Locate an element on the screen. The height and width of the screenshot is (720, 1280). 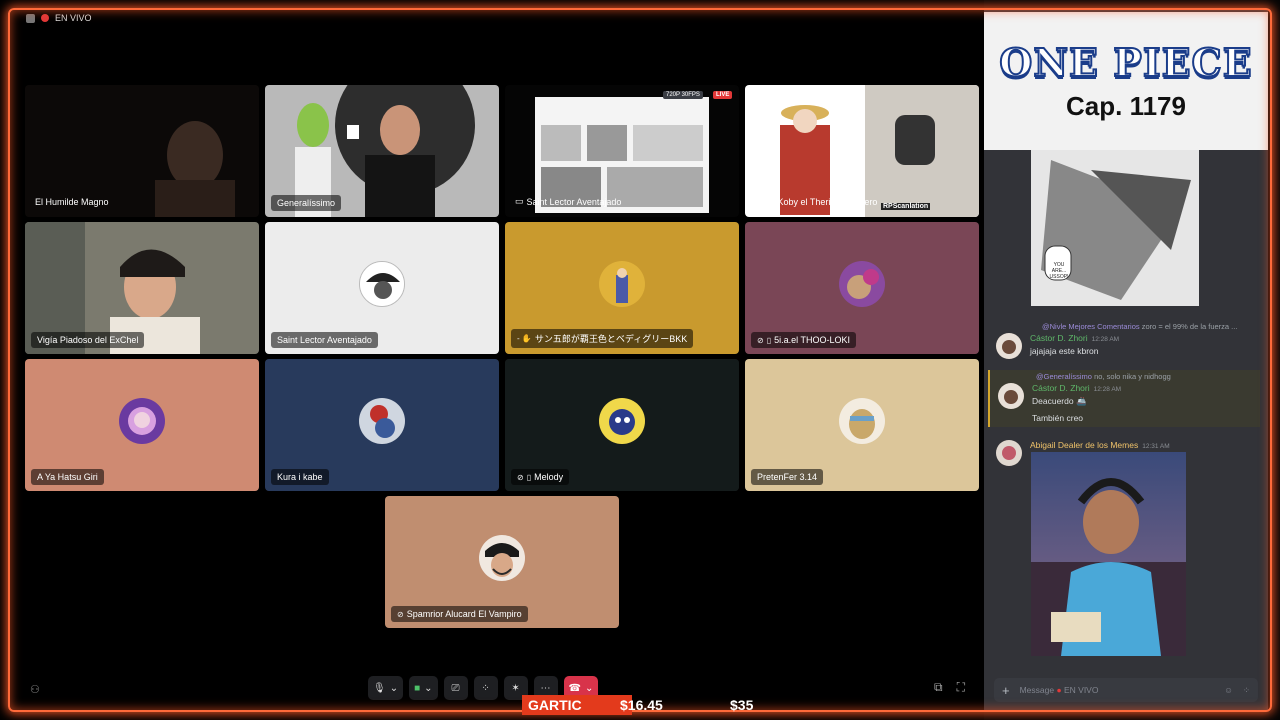
tile-saint-screenshare: 720P 30FPS LIVE ▭ Saint Lector Aventajado is located at coordinates (622, 151).